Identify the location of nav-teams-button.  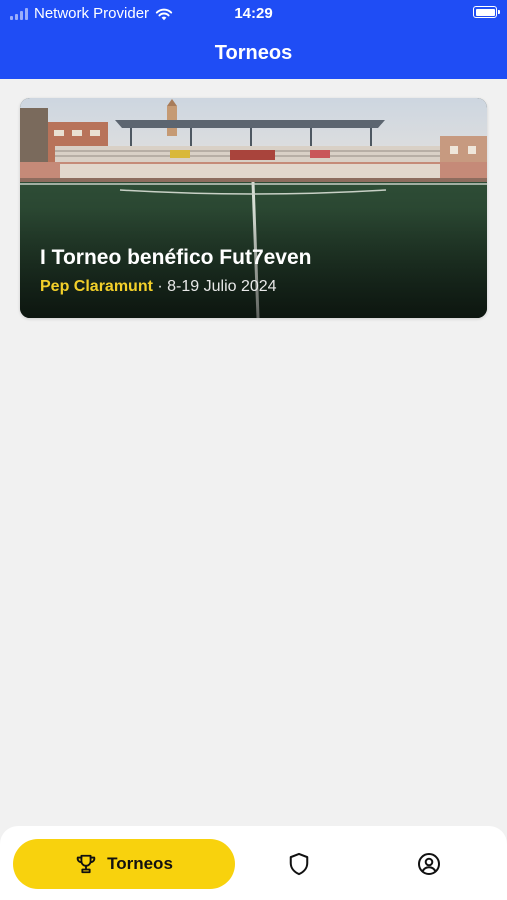
(299, 864).